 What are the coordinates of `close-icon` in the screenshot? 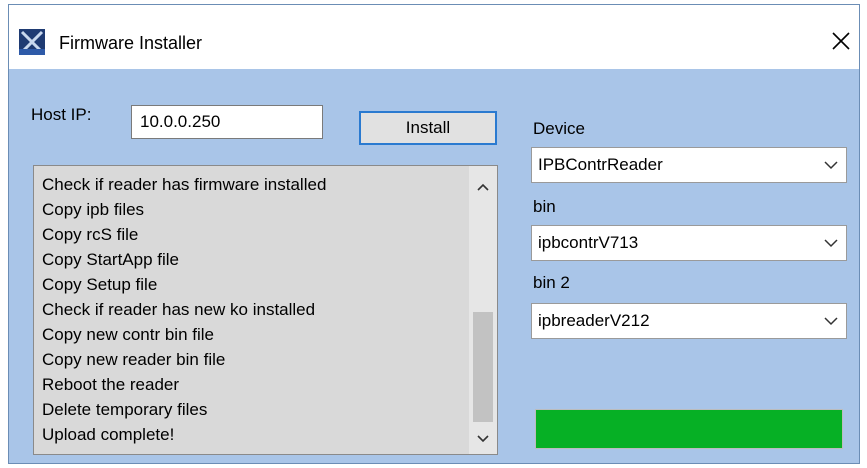 It's located at (841, 41).